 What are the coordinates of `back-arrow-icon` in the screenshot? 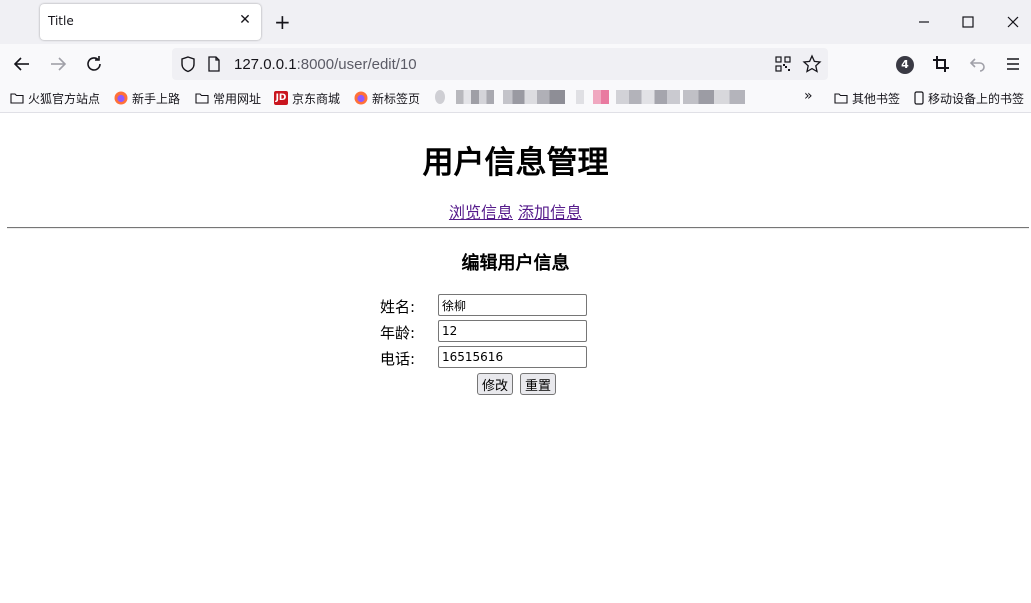 It's located at (22, 64).